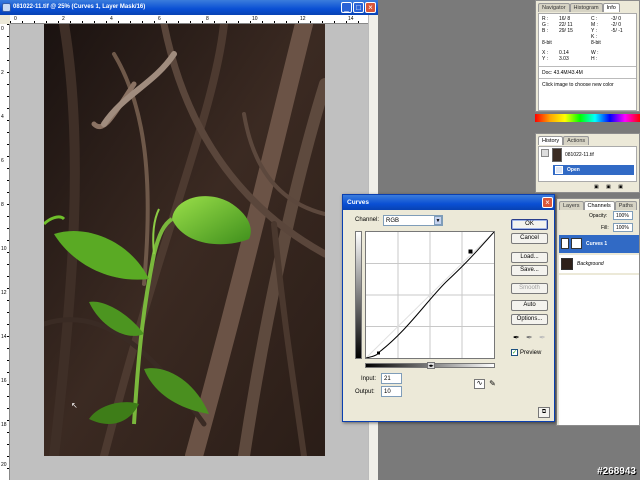 The image size is (640, 480). Describe the element at coordinates (576, 243) in the screenshot. I see `layer-mask-thumbnail` at that location.